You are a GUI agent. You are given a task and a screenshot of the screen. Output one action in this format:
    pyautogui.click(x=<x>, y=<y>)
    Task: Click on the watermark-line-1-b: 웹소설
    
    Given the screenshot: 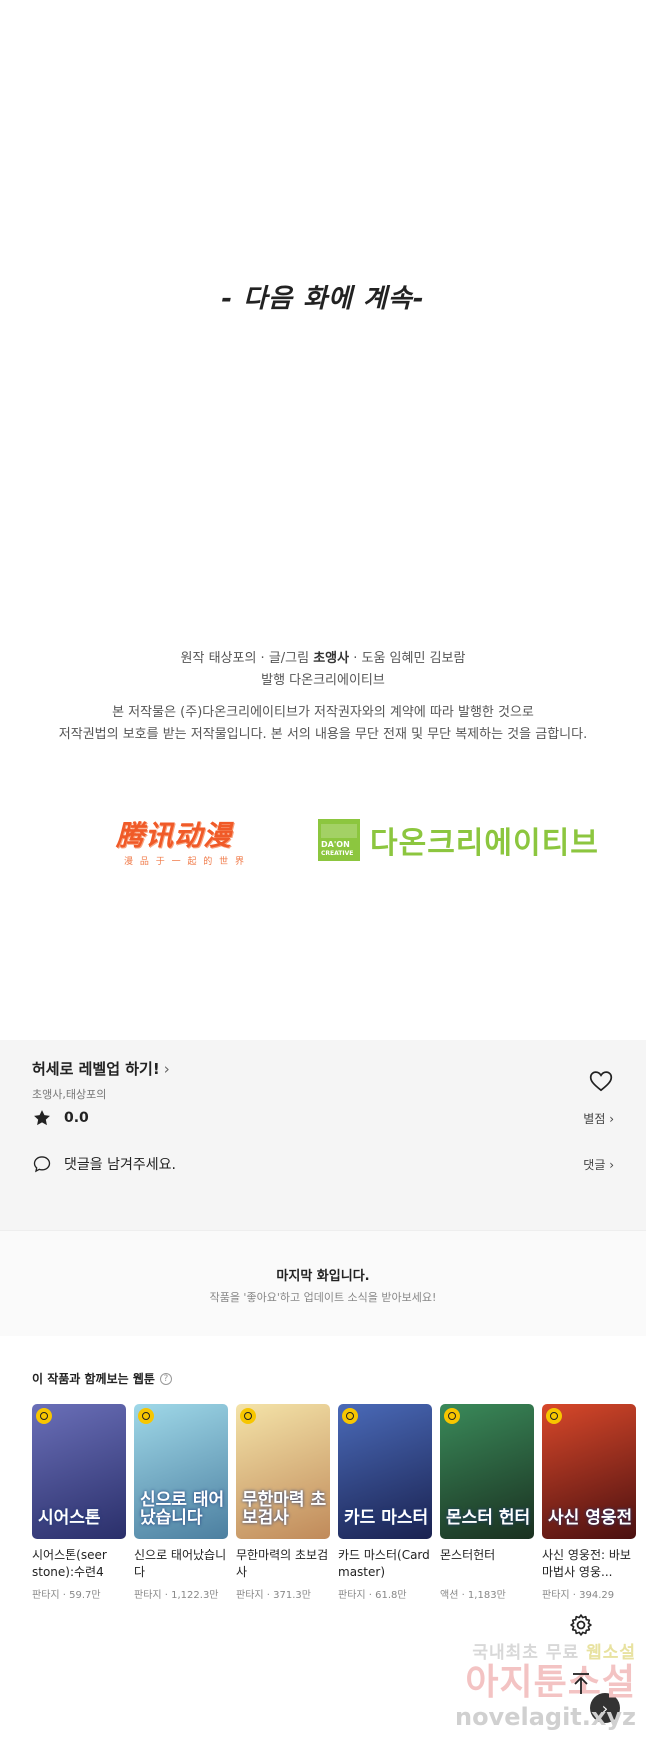 What is the action you would take?
    pyautogui.click(x=611, y=1653)
    